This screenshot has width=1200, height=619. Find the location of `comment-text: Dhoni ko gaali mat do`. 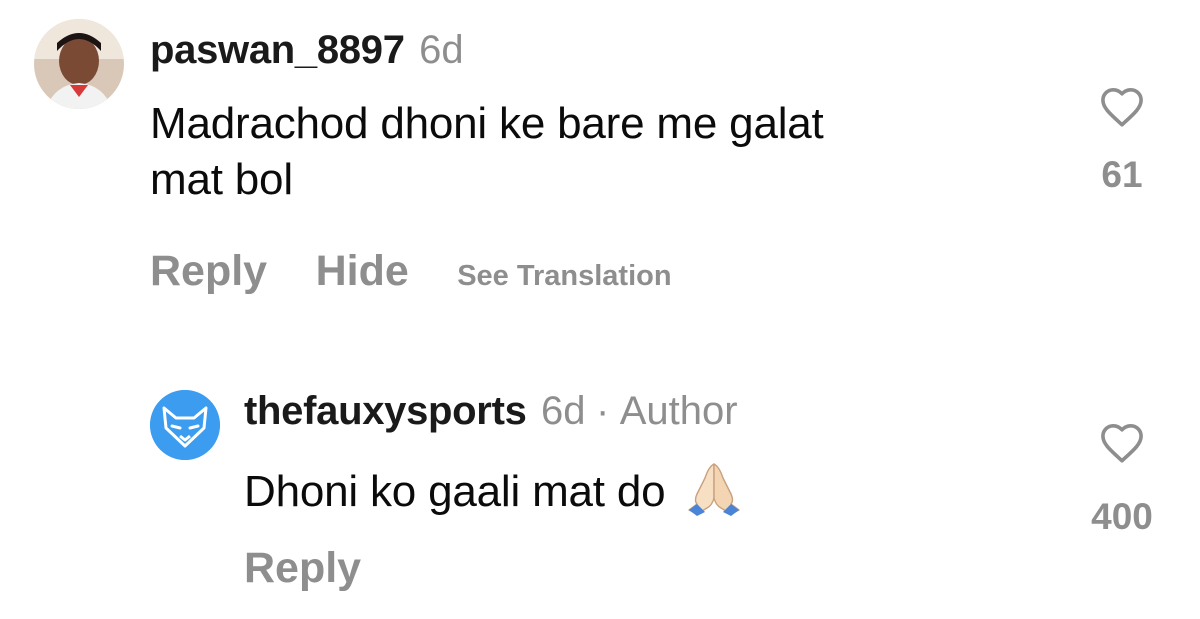

comment-text: Dhoni ko gaali mat do is located at coordinates (654, 495).